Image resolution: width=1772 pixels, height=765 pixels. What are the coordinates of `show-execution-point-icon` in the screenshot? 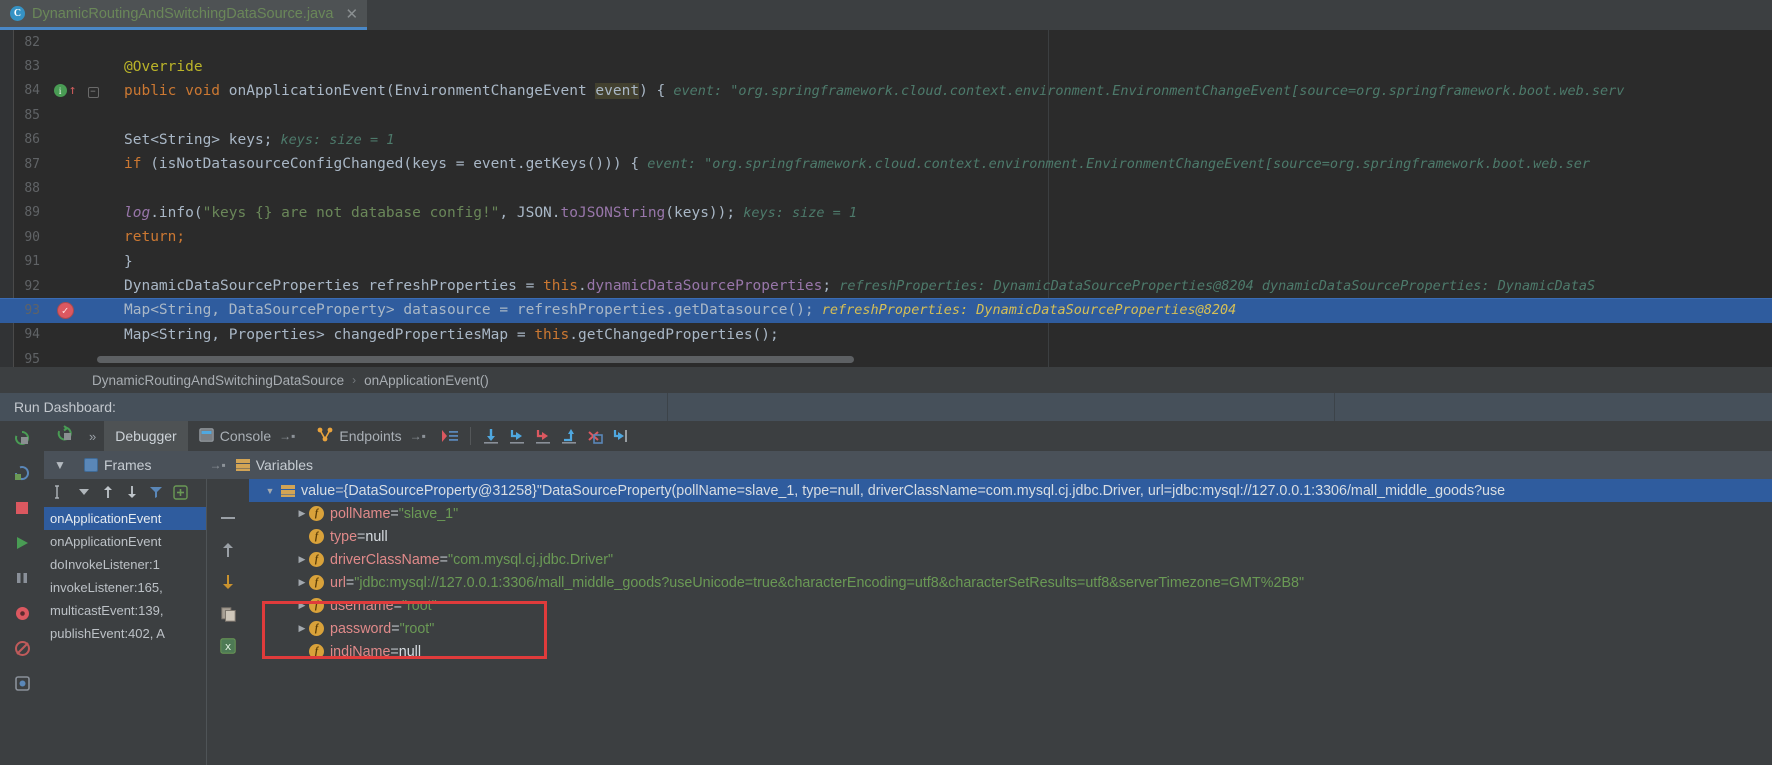 It's located at (450, 436).